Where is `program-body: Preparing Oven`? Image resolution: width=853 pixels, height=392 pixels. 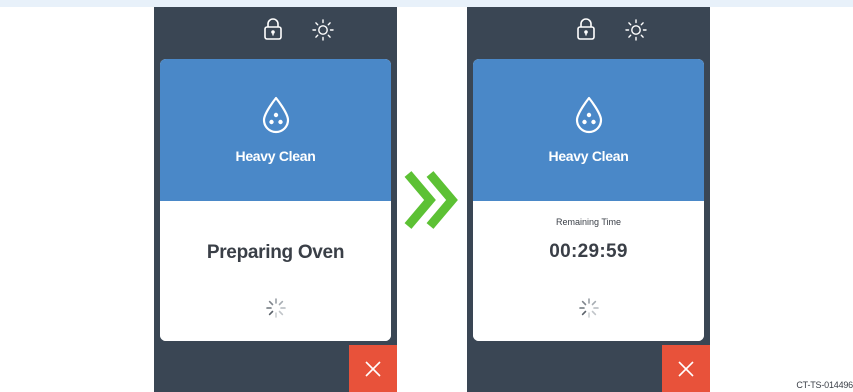
program-body: Preparing Oven is located at coordinates (275, 271).